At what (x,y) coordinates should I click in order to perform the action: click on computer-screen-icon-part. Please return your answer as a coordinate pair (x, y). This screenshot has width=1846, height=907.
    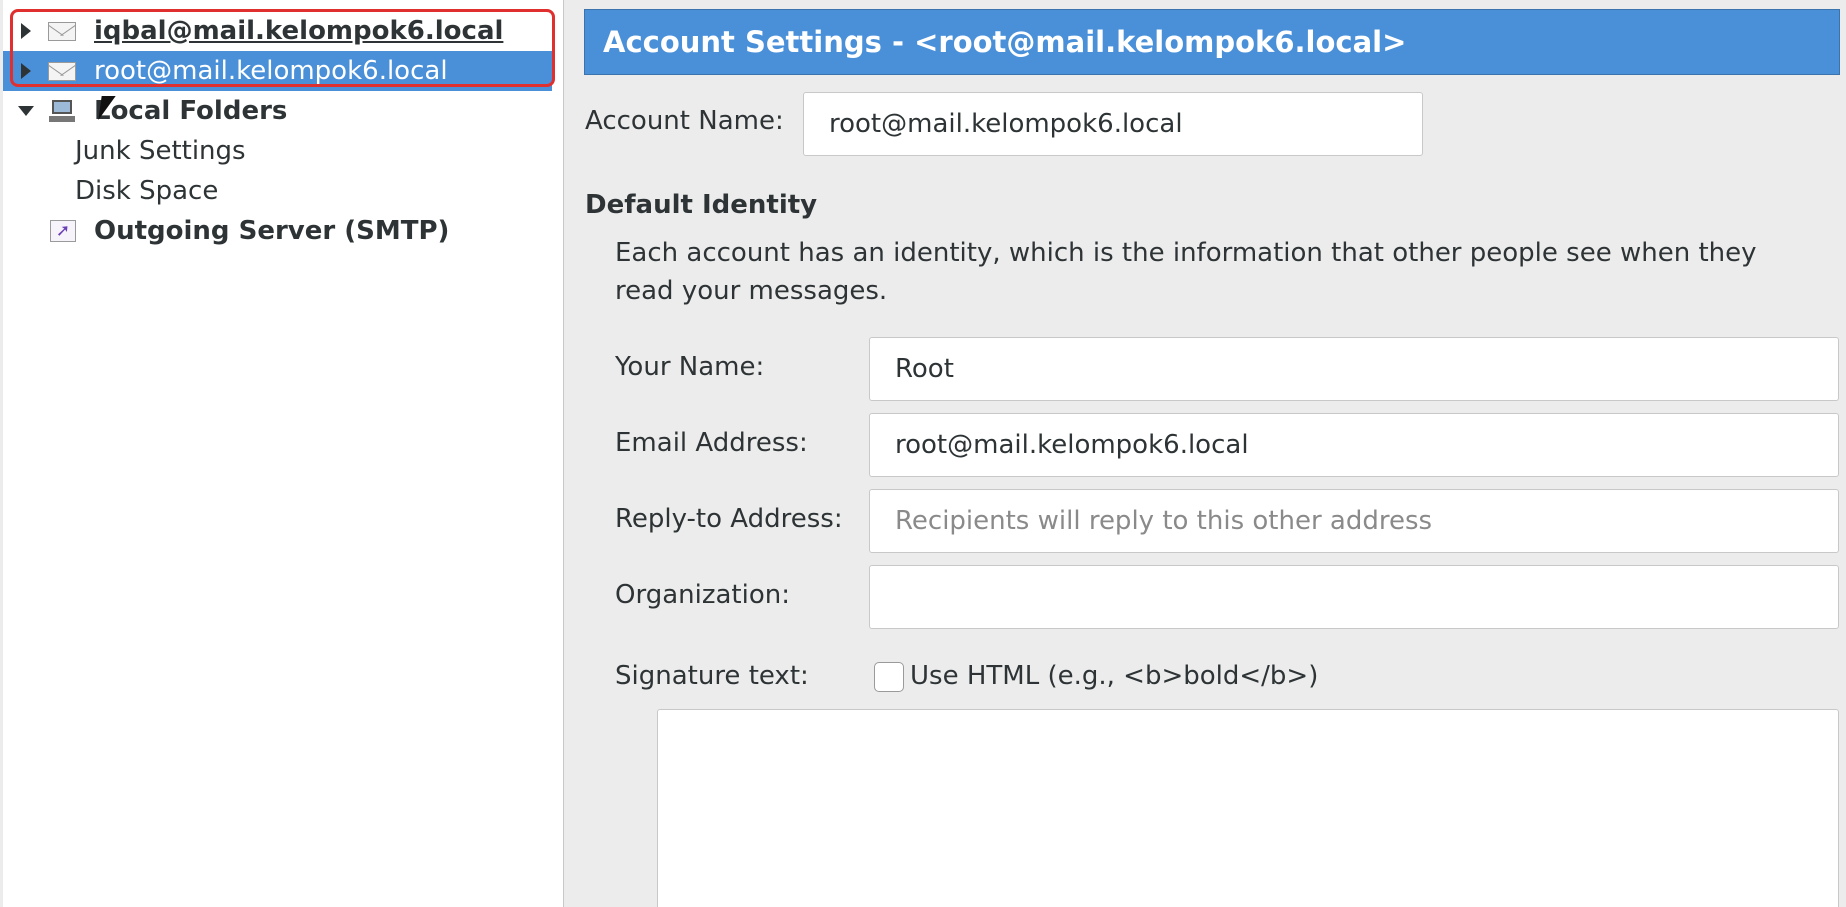
    Looking at the image, I should click on (62, 107).